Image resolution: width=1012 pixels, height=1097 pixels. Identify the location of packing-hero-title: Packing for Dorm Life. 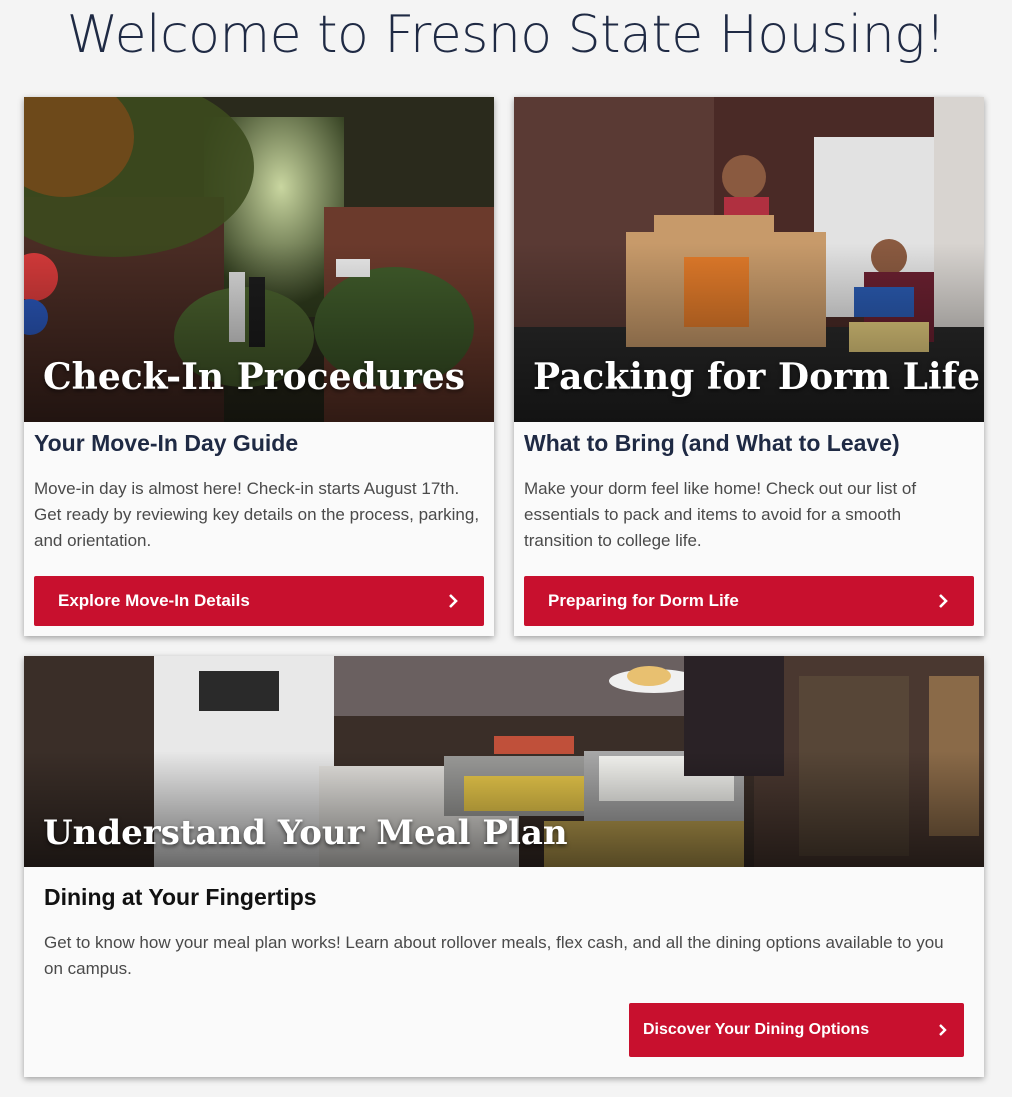
(757, 377).